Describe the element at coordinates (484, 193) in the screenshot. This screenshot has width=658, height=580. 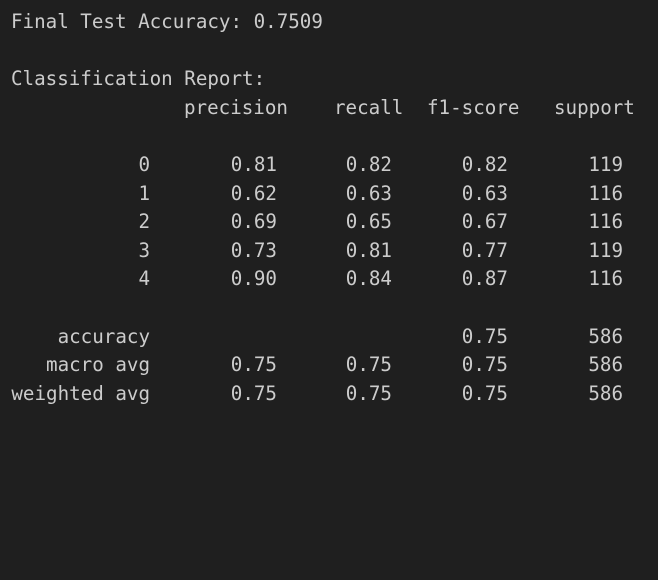
I see `f1-value: 0.63` at that location.